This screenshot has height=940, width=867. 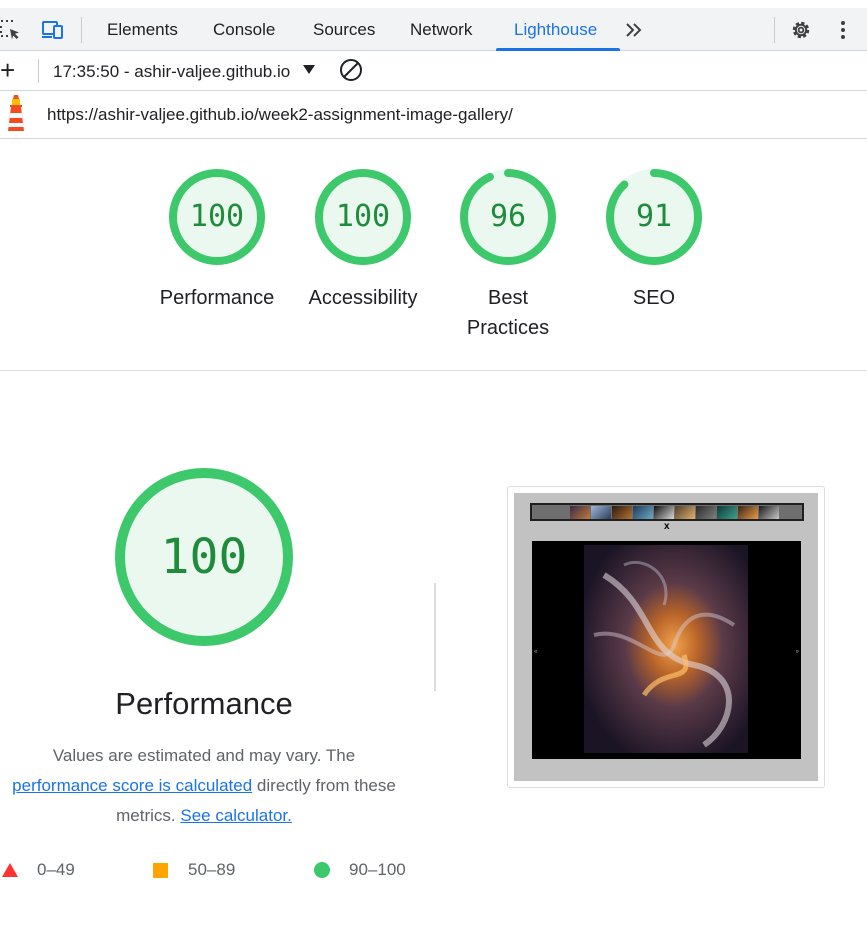 I want to click on category-title: Performance, so click(x=204, y=703).